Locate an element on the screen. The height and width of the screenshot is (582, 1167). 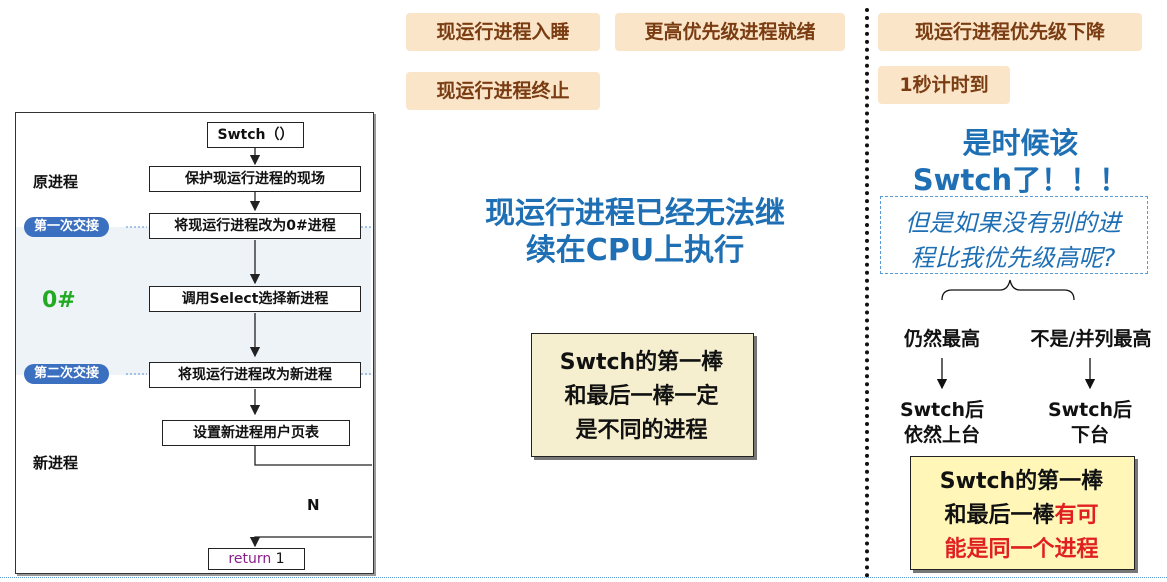
same-box-line-1: Swtch的第一棒 is located at coordinates (1021, 481).